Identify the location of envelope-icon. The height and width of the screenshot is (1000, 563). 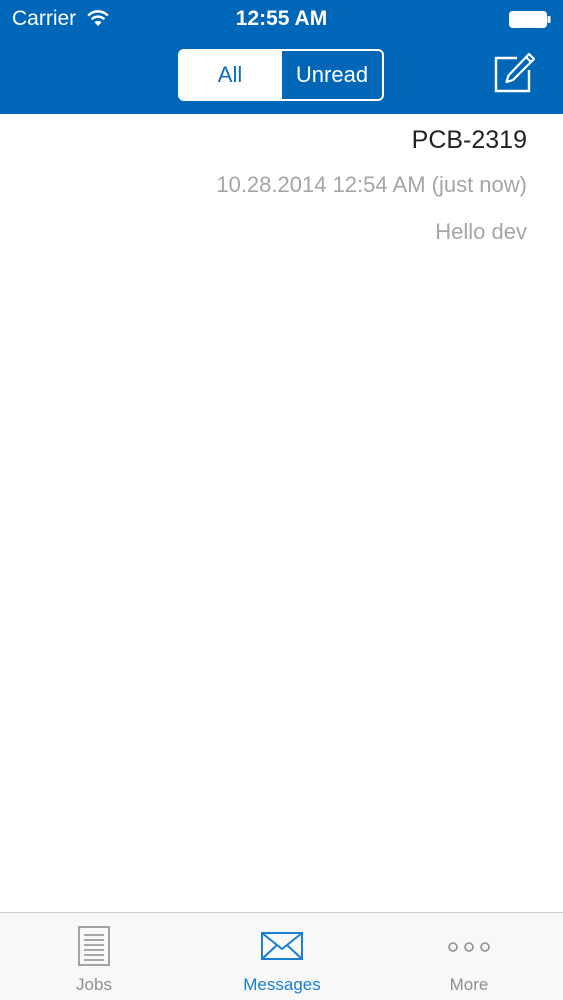
(282, 946).